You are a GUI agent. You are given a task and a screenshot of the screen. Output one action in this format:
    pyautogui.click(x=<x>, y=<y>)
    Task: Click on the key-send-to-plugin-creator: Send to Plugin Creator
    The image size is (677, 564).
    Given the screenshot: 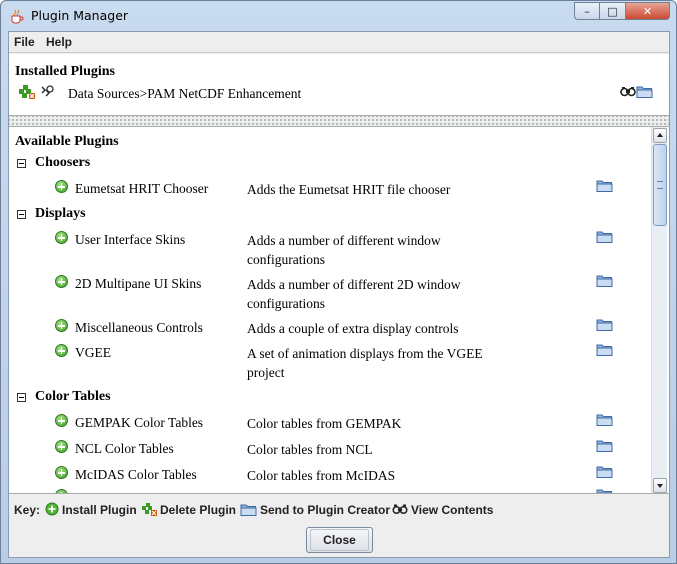 What is the action you would take?
    pyautogui.click(x=325, y=510)
    